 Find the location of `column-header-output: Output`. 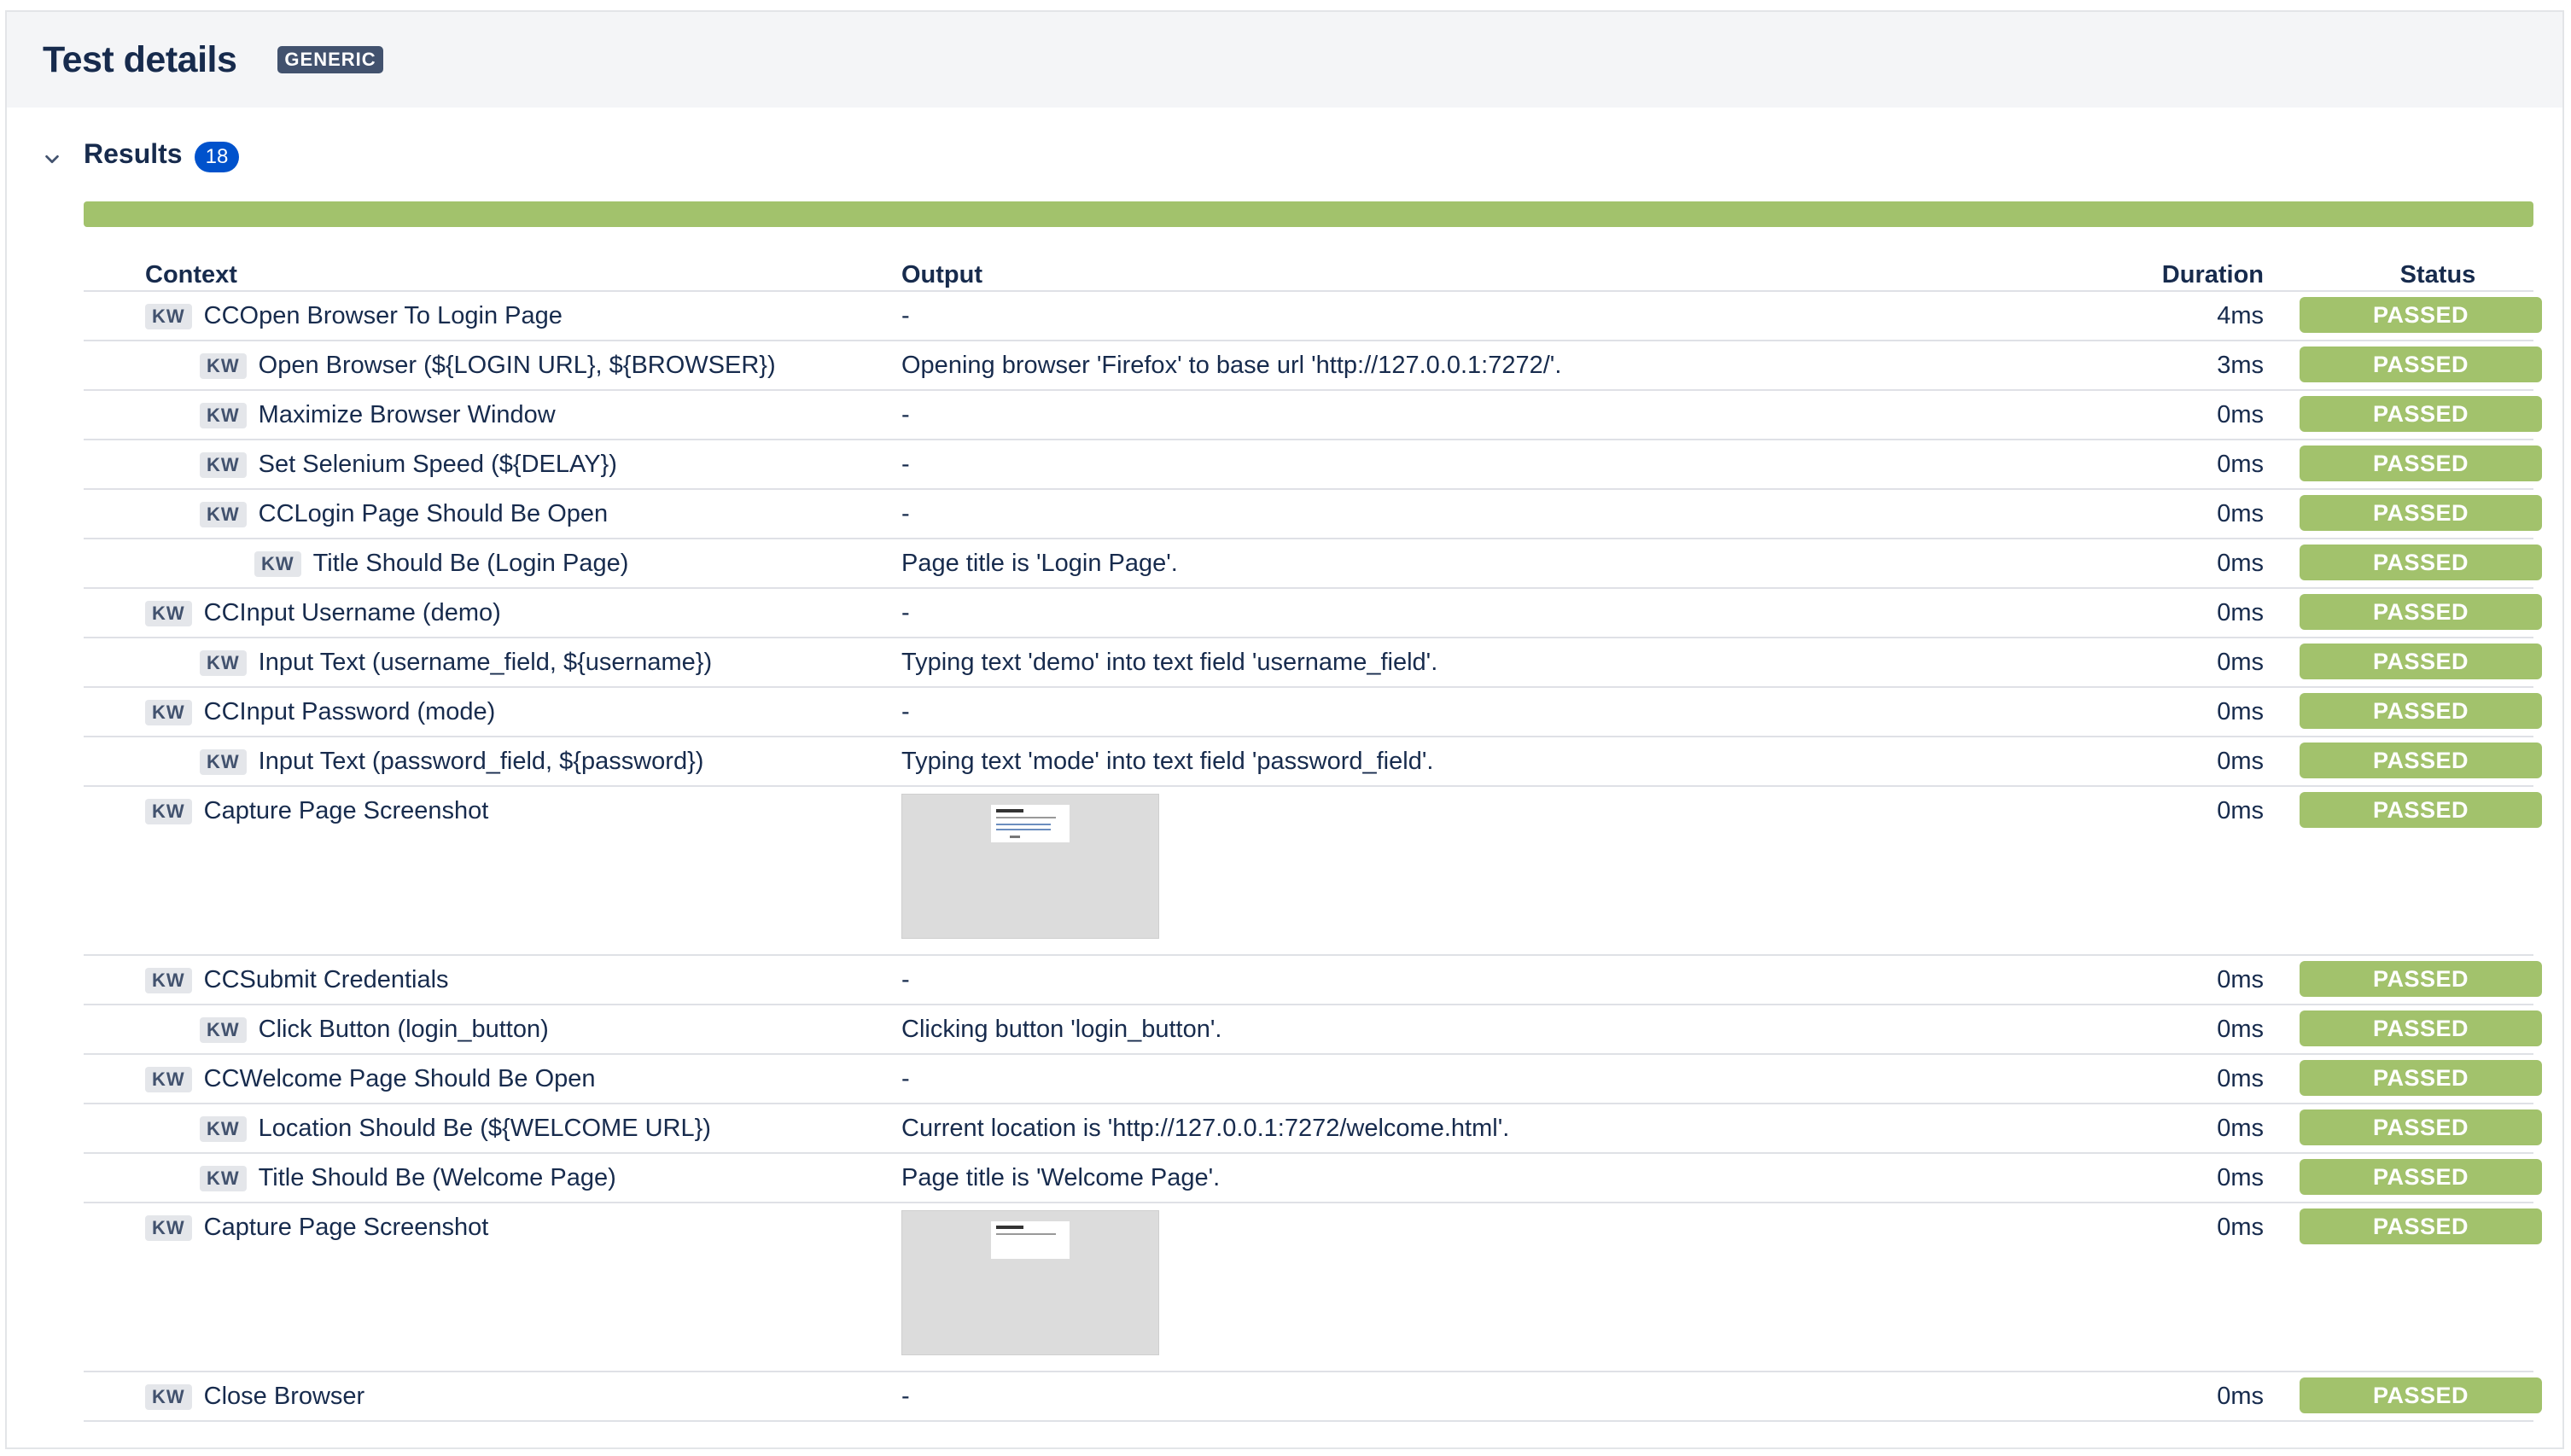

column-header-output: Output is located at coordinates (941, 275).